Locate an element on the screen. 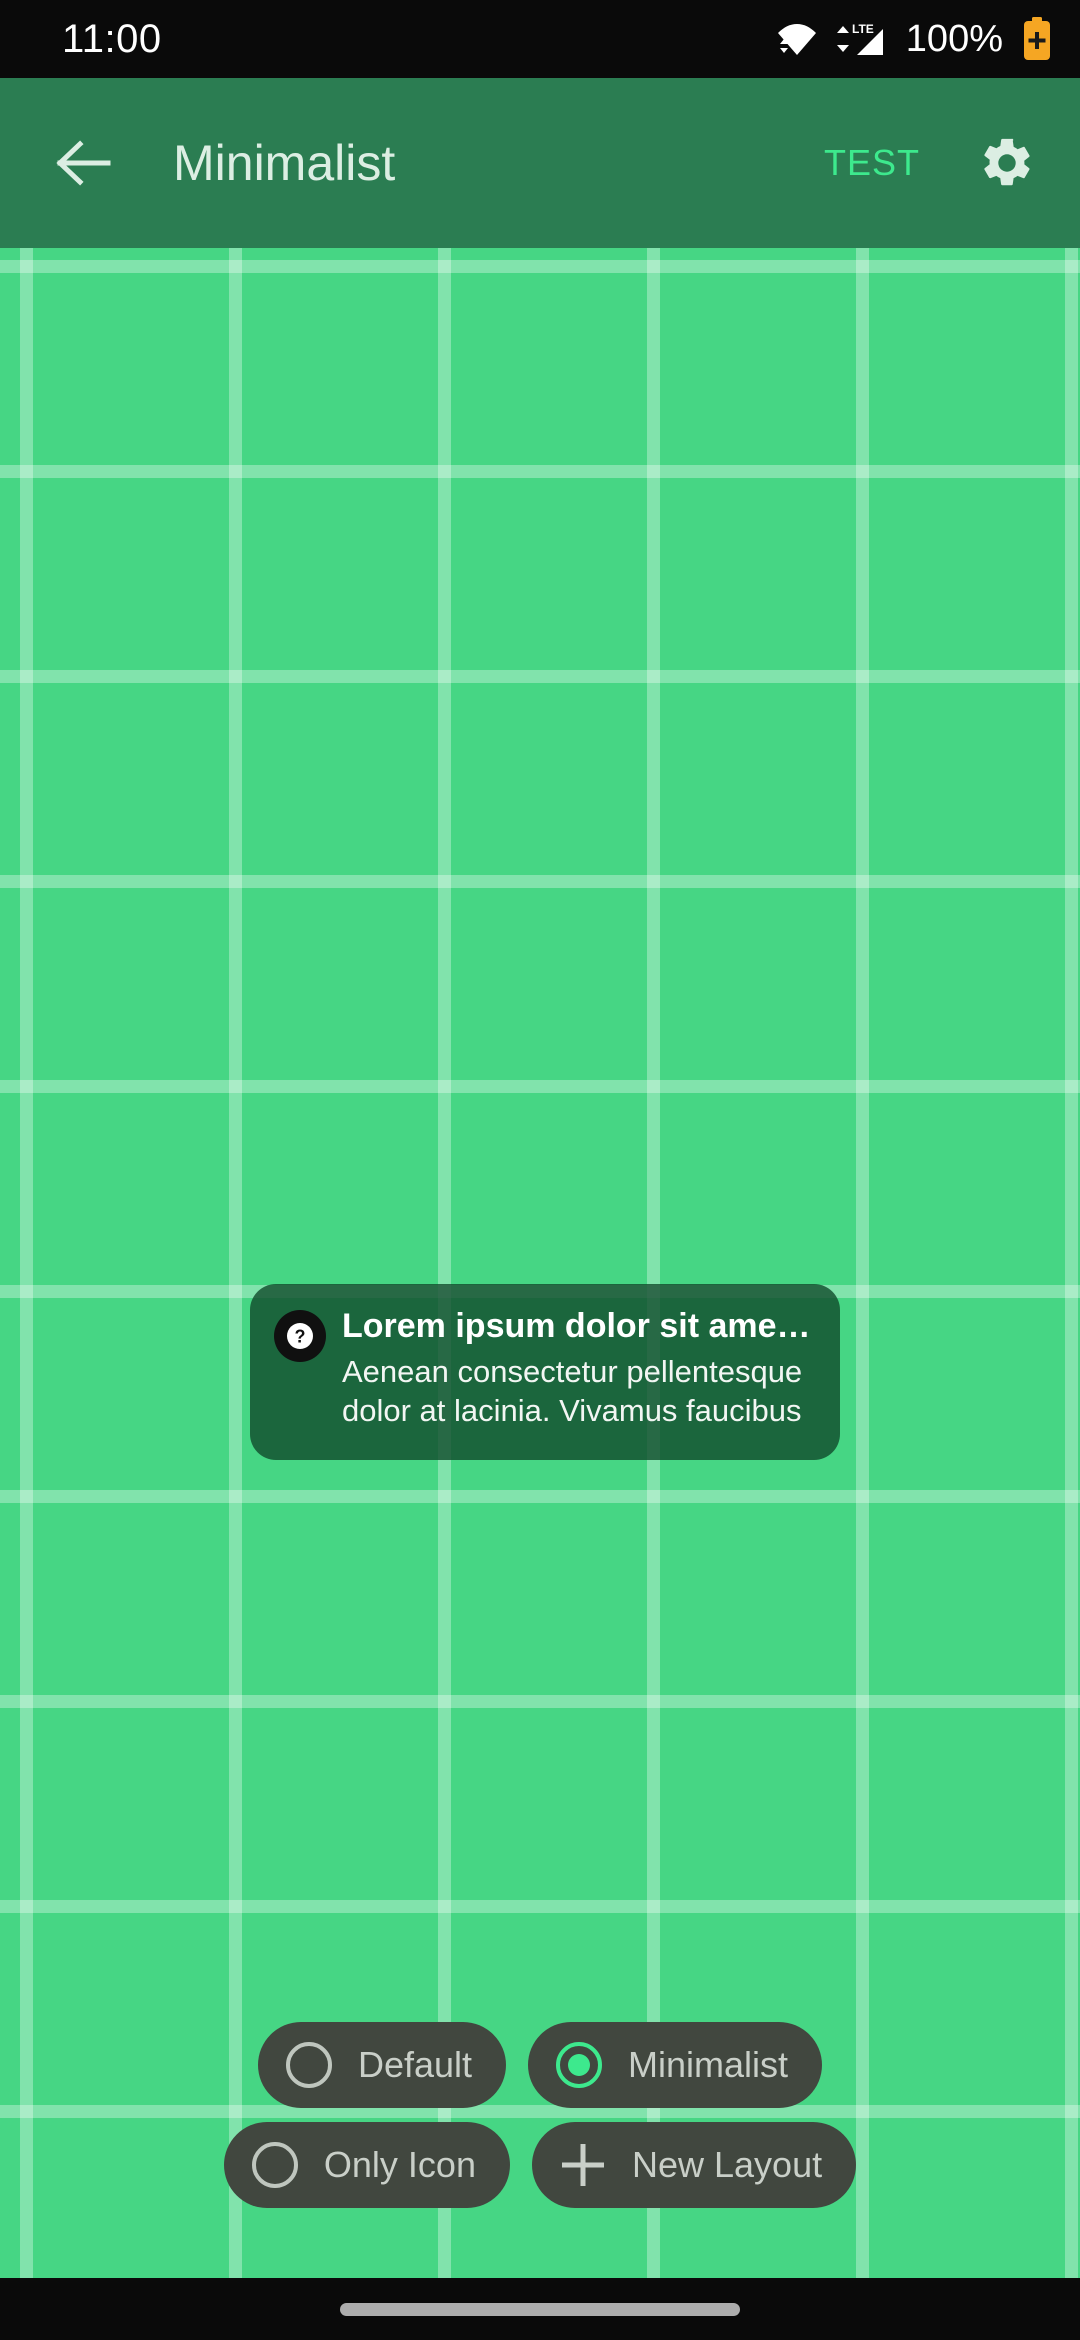  radio-selected-icon is located at coordinates (579, 2065).